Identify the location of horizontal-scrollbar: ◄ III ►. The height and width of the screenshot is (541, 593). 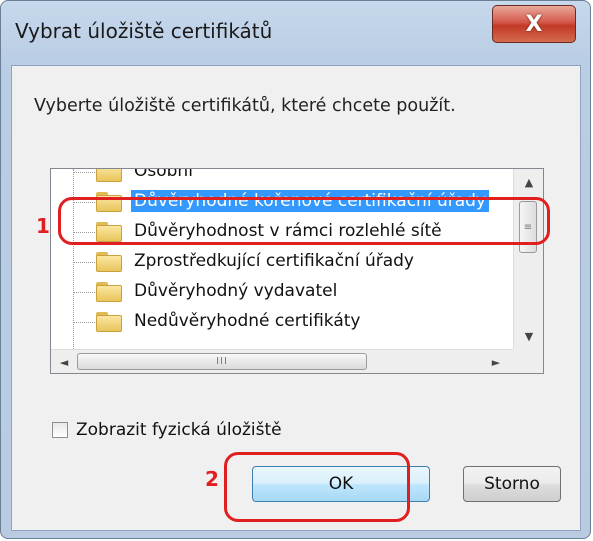
(297, 361).